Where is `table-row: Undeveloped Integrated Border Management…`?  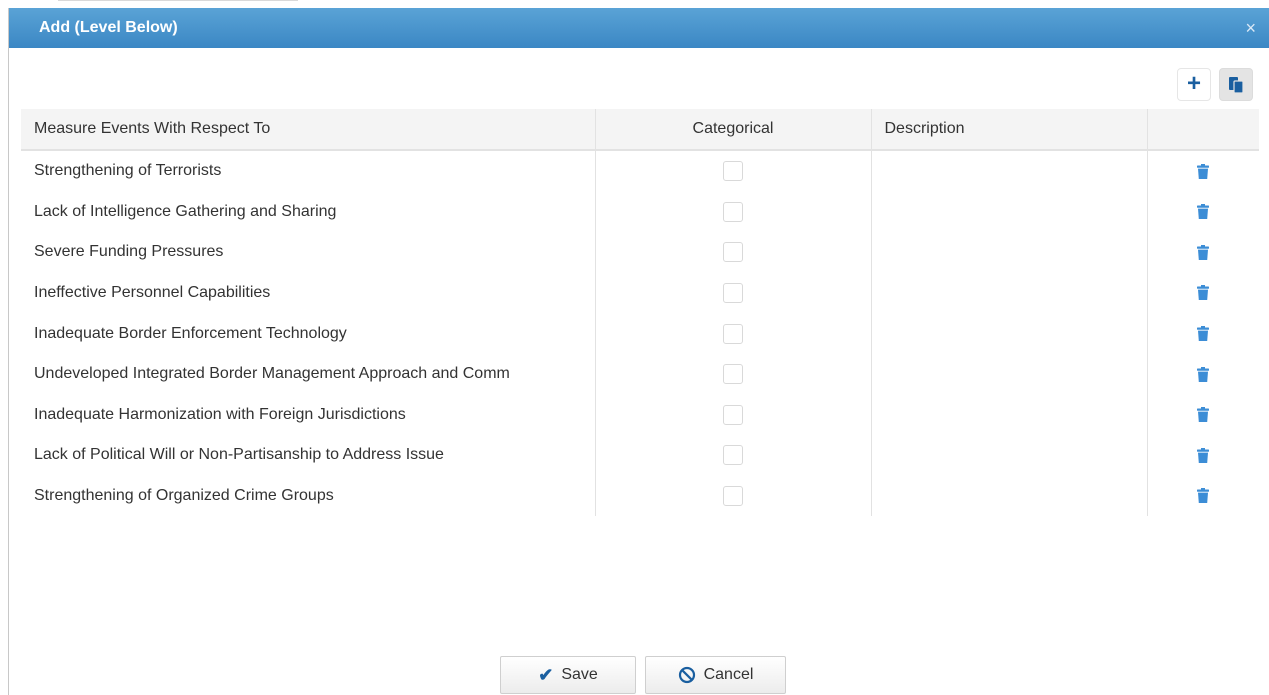 table-row: Undeveloped Integrated Border Management… is located at coordinates (640, 374).